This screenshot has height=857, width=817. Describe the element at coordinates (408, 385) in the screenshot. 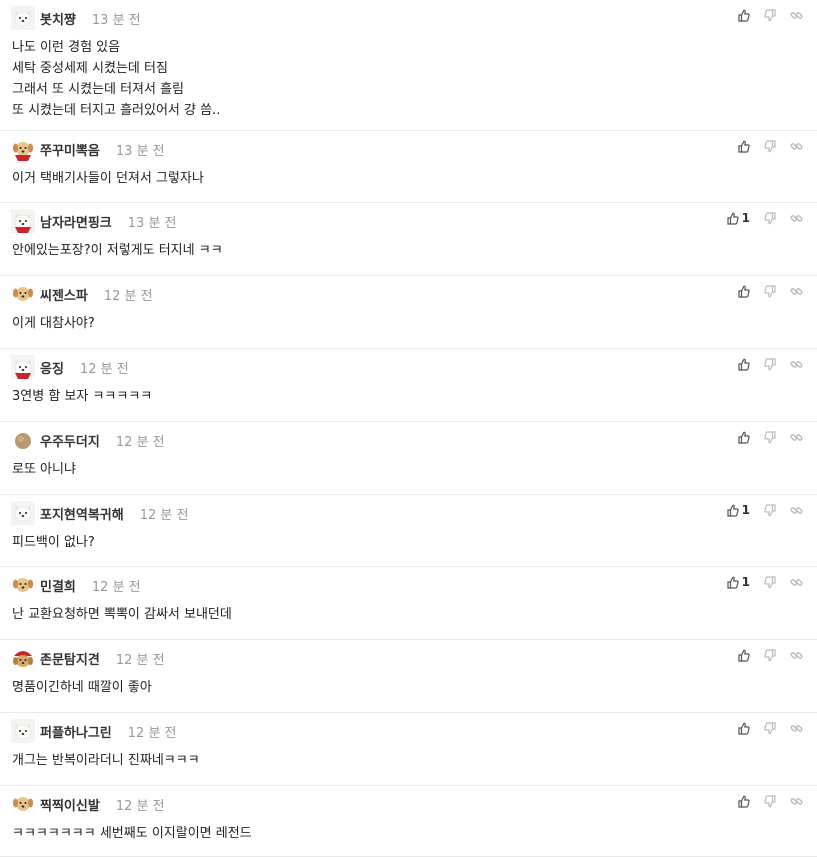

I see `comment-item: 응징 12 분 전 3연병 함 보자 ㅋㅋㅋㅋㅋ` at that location.